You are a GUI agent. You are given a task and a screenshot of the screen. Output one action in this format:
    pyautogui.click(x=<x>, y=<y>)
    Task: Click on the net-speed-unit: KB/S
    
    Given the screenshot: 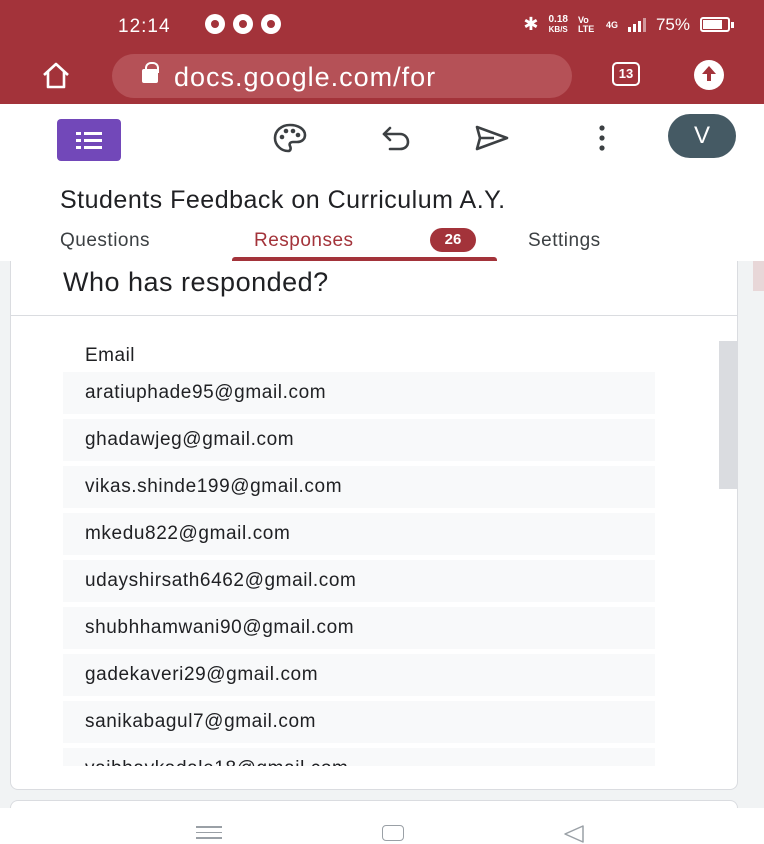 What is the action you would take?
    pyautogui.click(x=558, y=29)
    